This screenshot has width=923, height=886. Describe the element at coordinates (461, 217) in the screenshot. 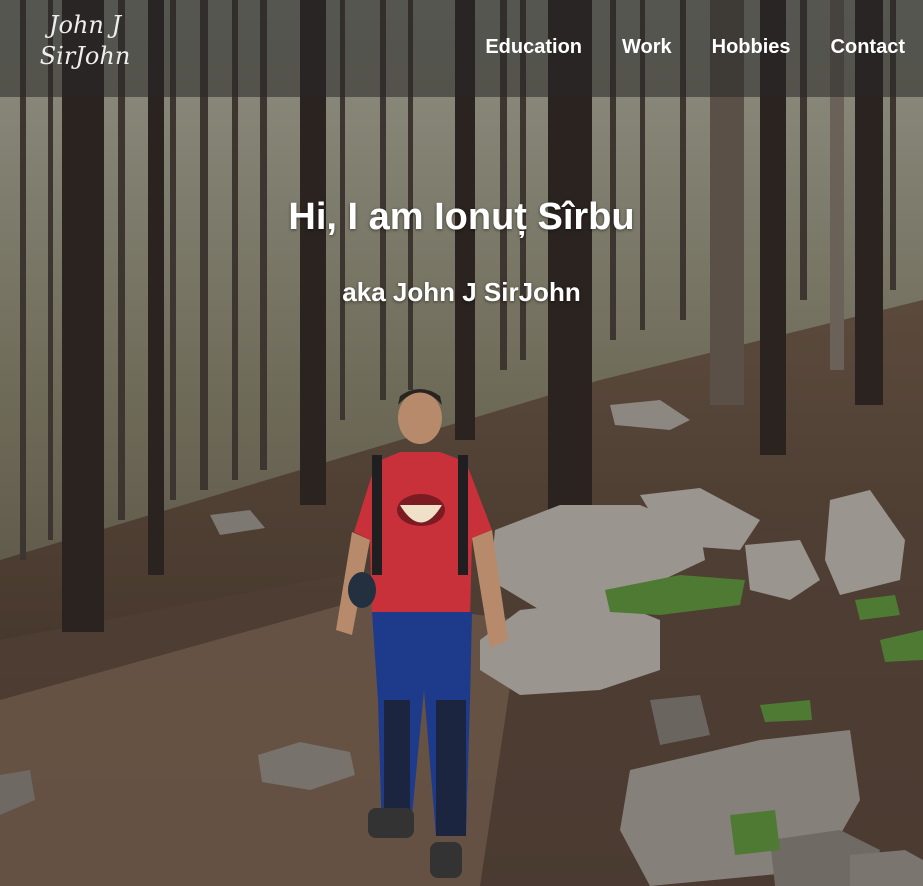

I see `hero-title: Hi, I am Ionuț Sîrbu` at that location.